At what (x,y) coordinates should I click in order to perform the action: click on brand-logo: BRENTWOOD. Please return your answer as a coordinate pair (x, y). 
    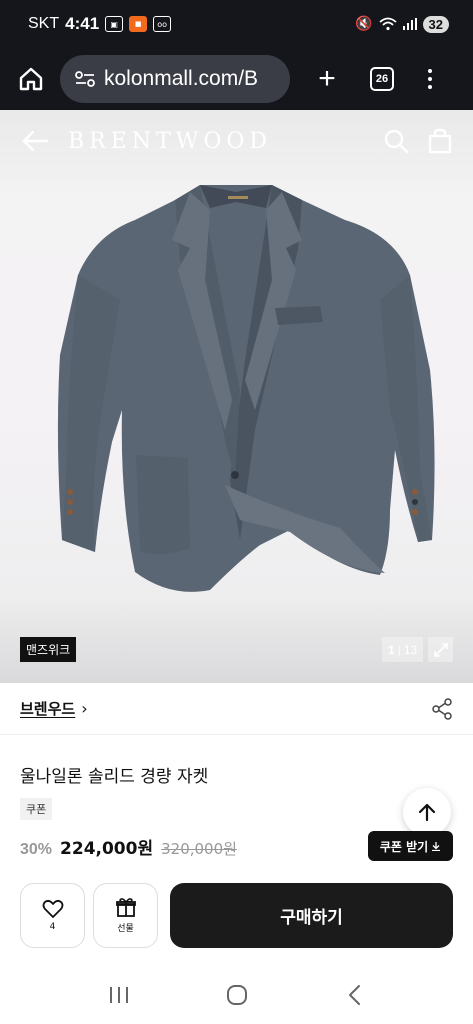
    Looking at the image, I should click on (170, 141).